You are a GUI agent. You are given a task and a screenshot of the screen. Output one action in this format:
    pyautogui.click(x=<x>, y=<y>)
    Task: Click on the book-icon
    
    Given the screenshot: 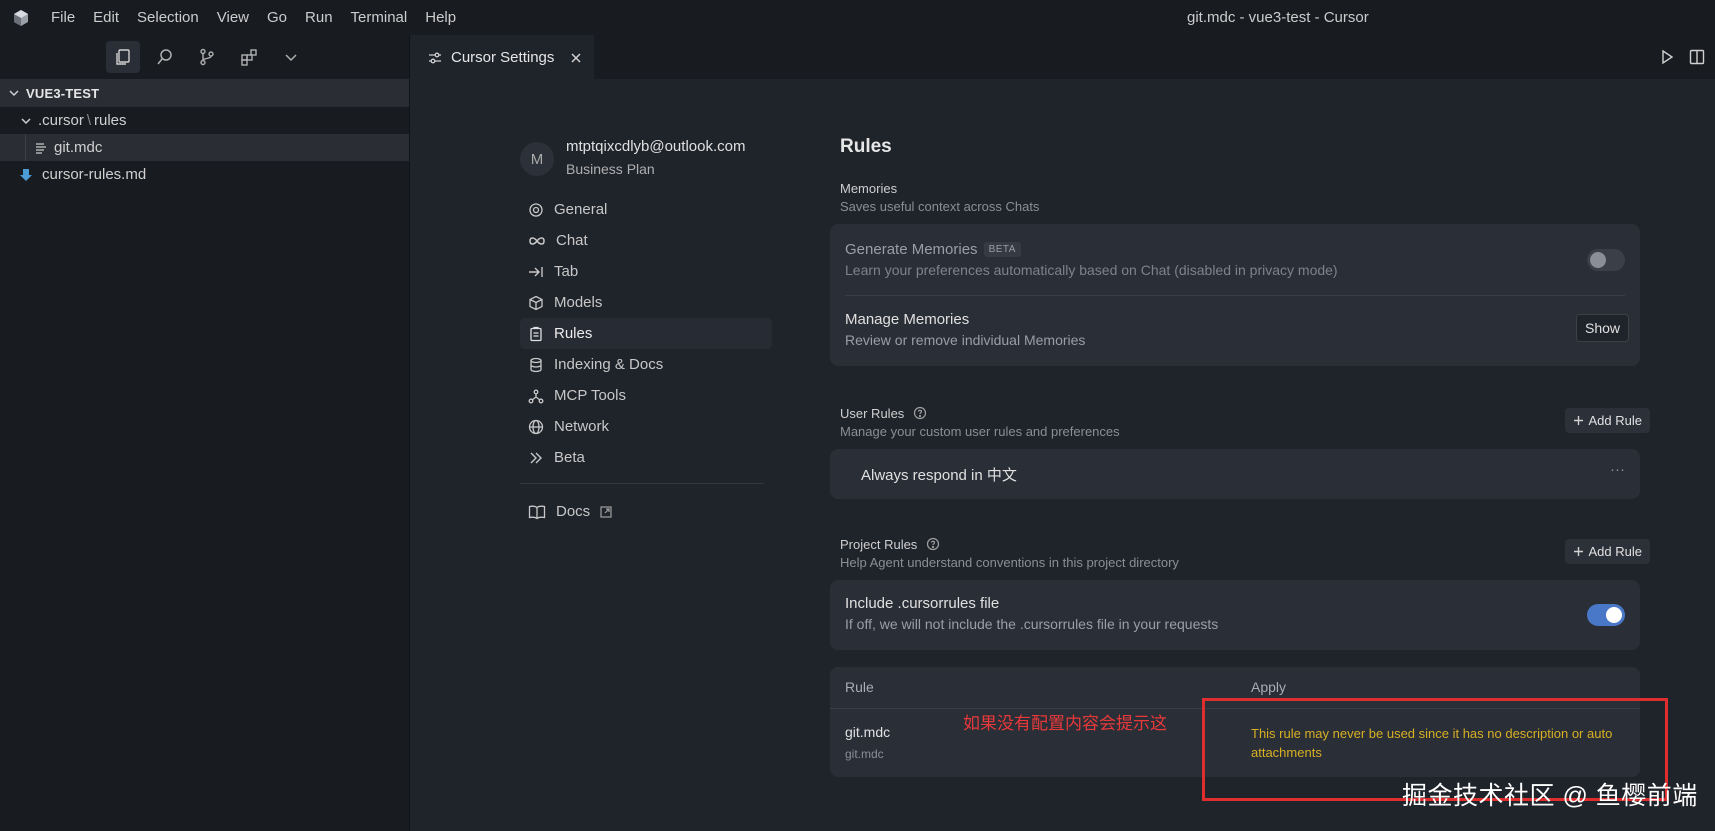 What is the action you would take?
    pyautogui.click(x=537, y=512)
    